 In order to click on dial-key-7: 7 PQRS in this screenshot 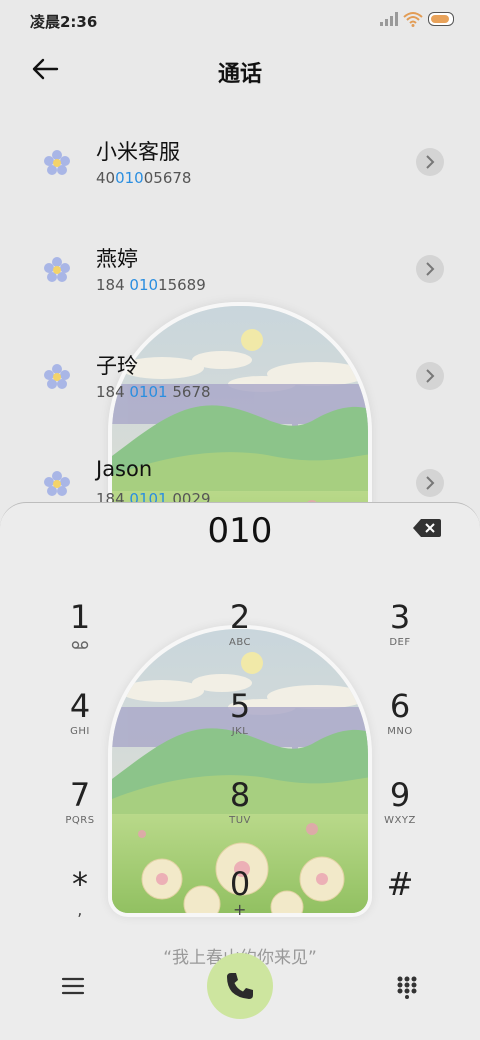, I will do `click(80, 817)`.